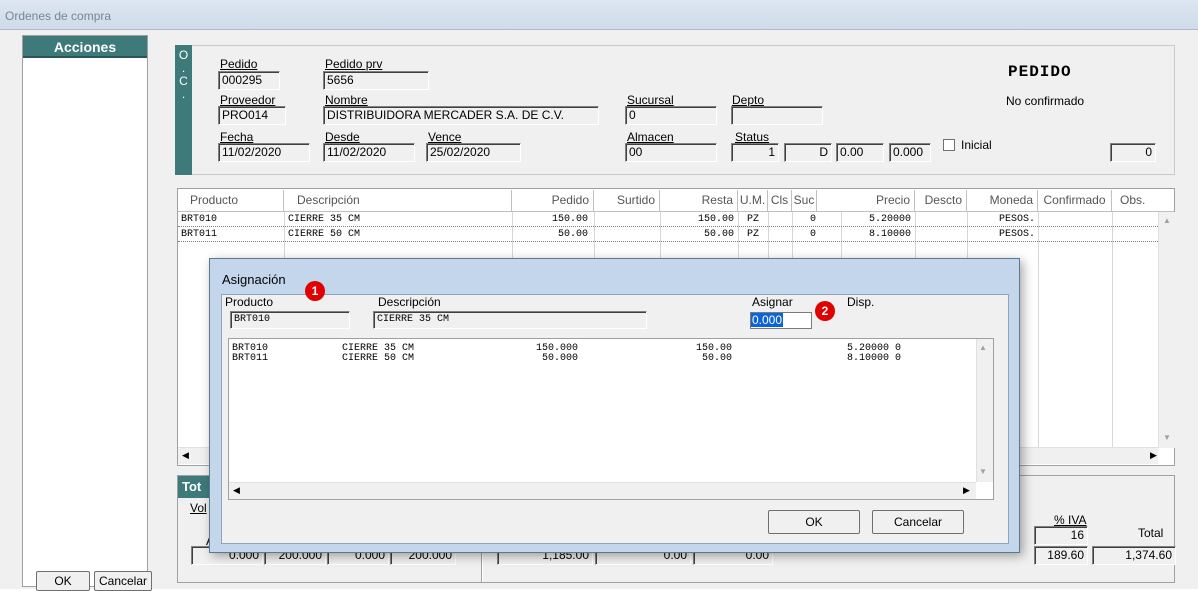  What do you see at coordinates (1134, 555) in the screenshot?
I see `grand-total-field: 1,374.60` at bounding box center [1134, 555].